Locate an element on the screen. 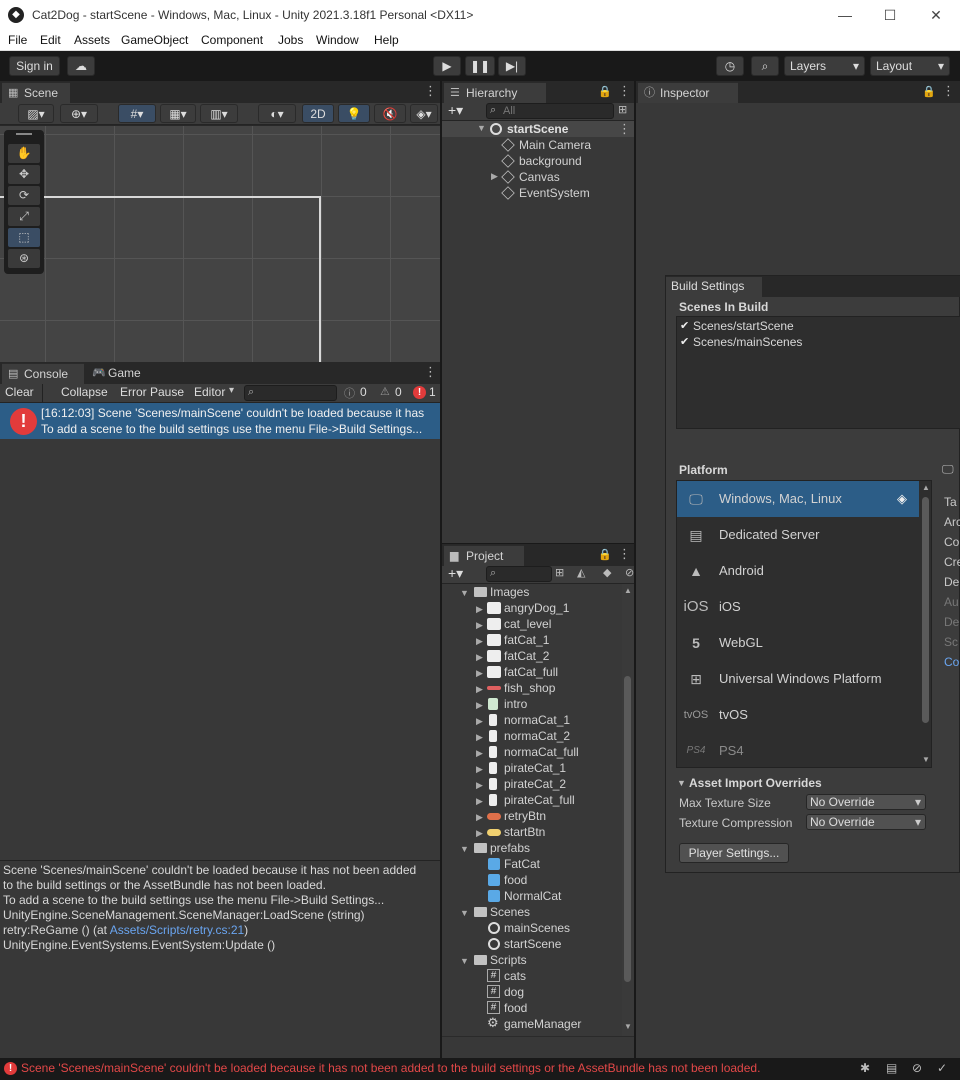  hidden-icon: ⊘ is located at coordinates (629, 572).